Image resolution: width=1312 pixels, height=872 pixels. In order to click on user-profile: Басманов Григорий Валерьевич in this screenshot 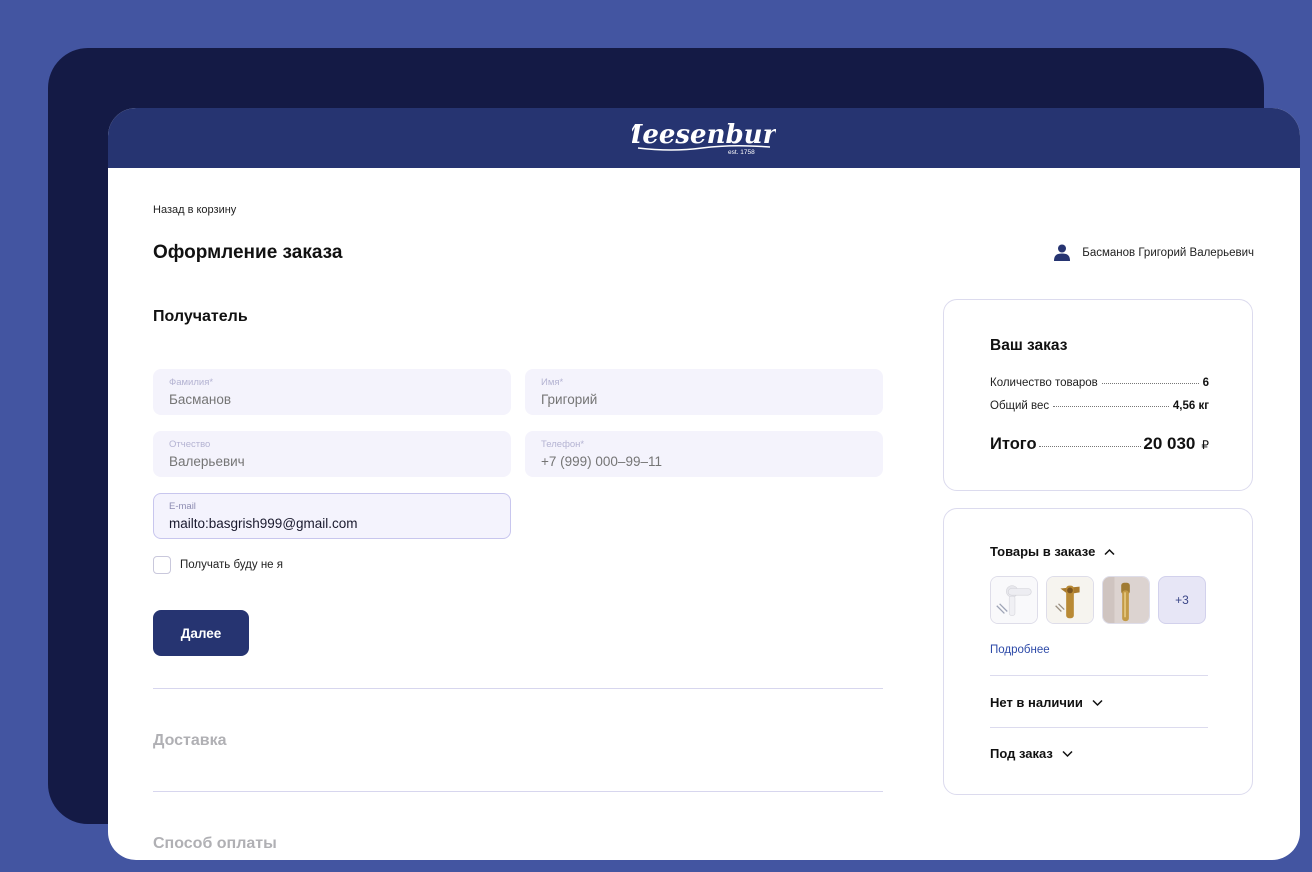, I will do `click(1154, 252)`.